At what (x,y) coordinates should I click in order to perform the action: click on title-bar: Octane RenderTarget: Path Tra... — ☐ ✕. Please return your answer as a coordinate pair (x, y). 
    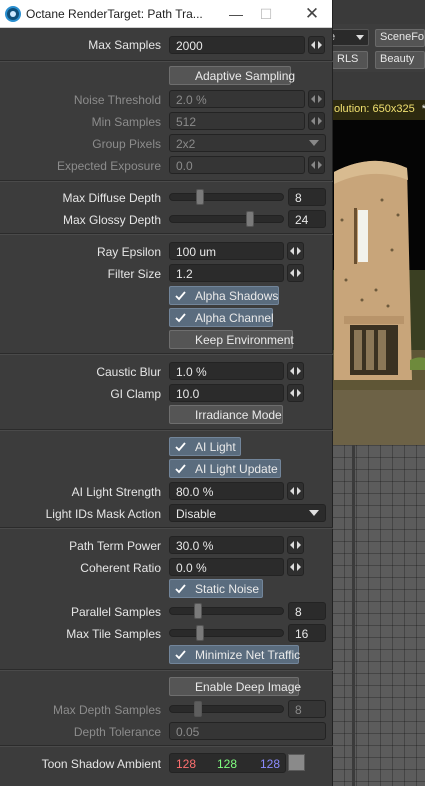
    Looking at the image, I should click on (166, 14).